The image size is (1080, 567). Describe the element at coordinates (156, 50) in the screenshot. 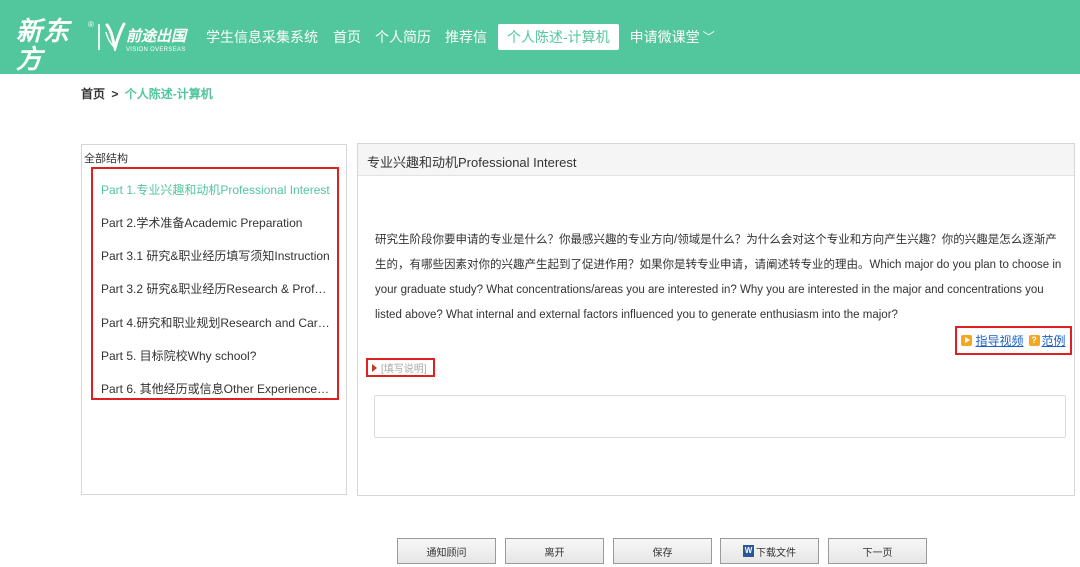

I see `vision-overseas-caption: VISION OVERSEAS` at that location.